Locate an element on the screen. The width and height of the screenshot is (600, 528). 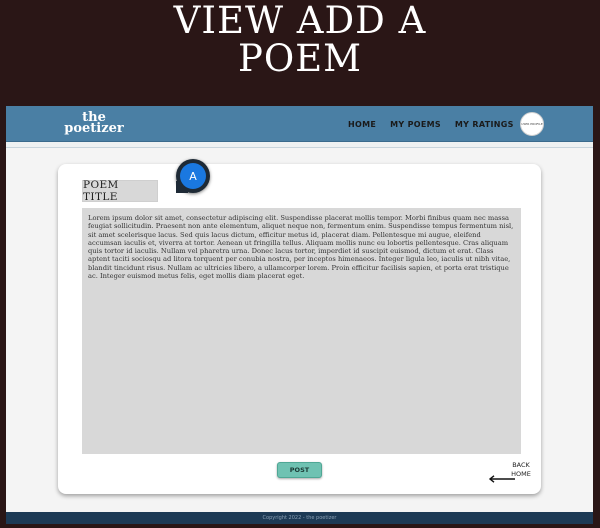
back-home-link: BACK HOME is located at coordinates (510, 476).